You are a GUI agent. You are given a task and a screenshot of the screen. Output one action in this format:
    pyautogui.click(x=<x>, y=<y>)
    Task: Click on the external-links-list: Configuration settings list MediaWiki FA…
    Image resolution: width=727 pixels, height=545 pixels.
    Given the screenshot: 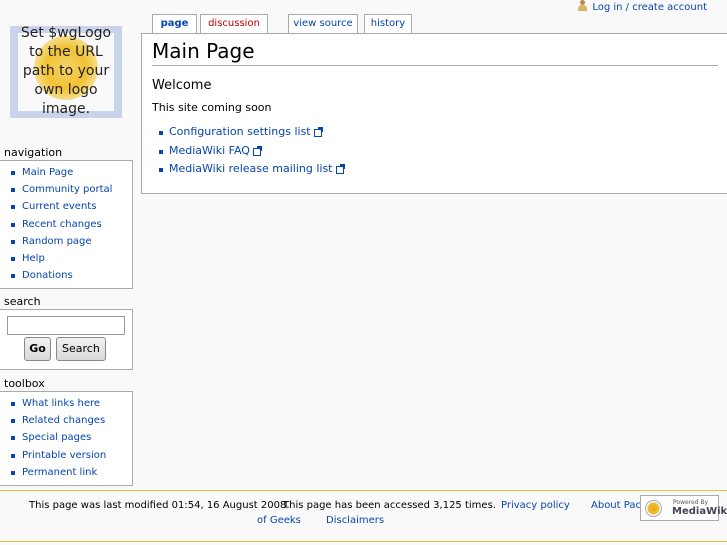 What is the action you would take?
    pyautogui.click(x=248, y=151)
    